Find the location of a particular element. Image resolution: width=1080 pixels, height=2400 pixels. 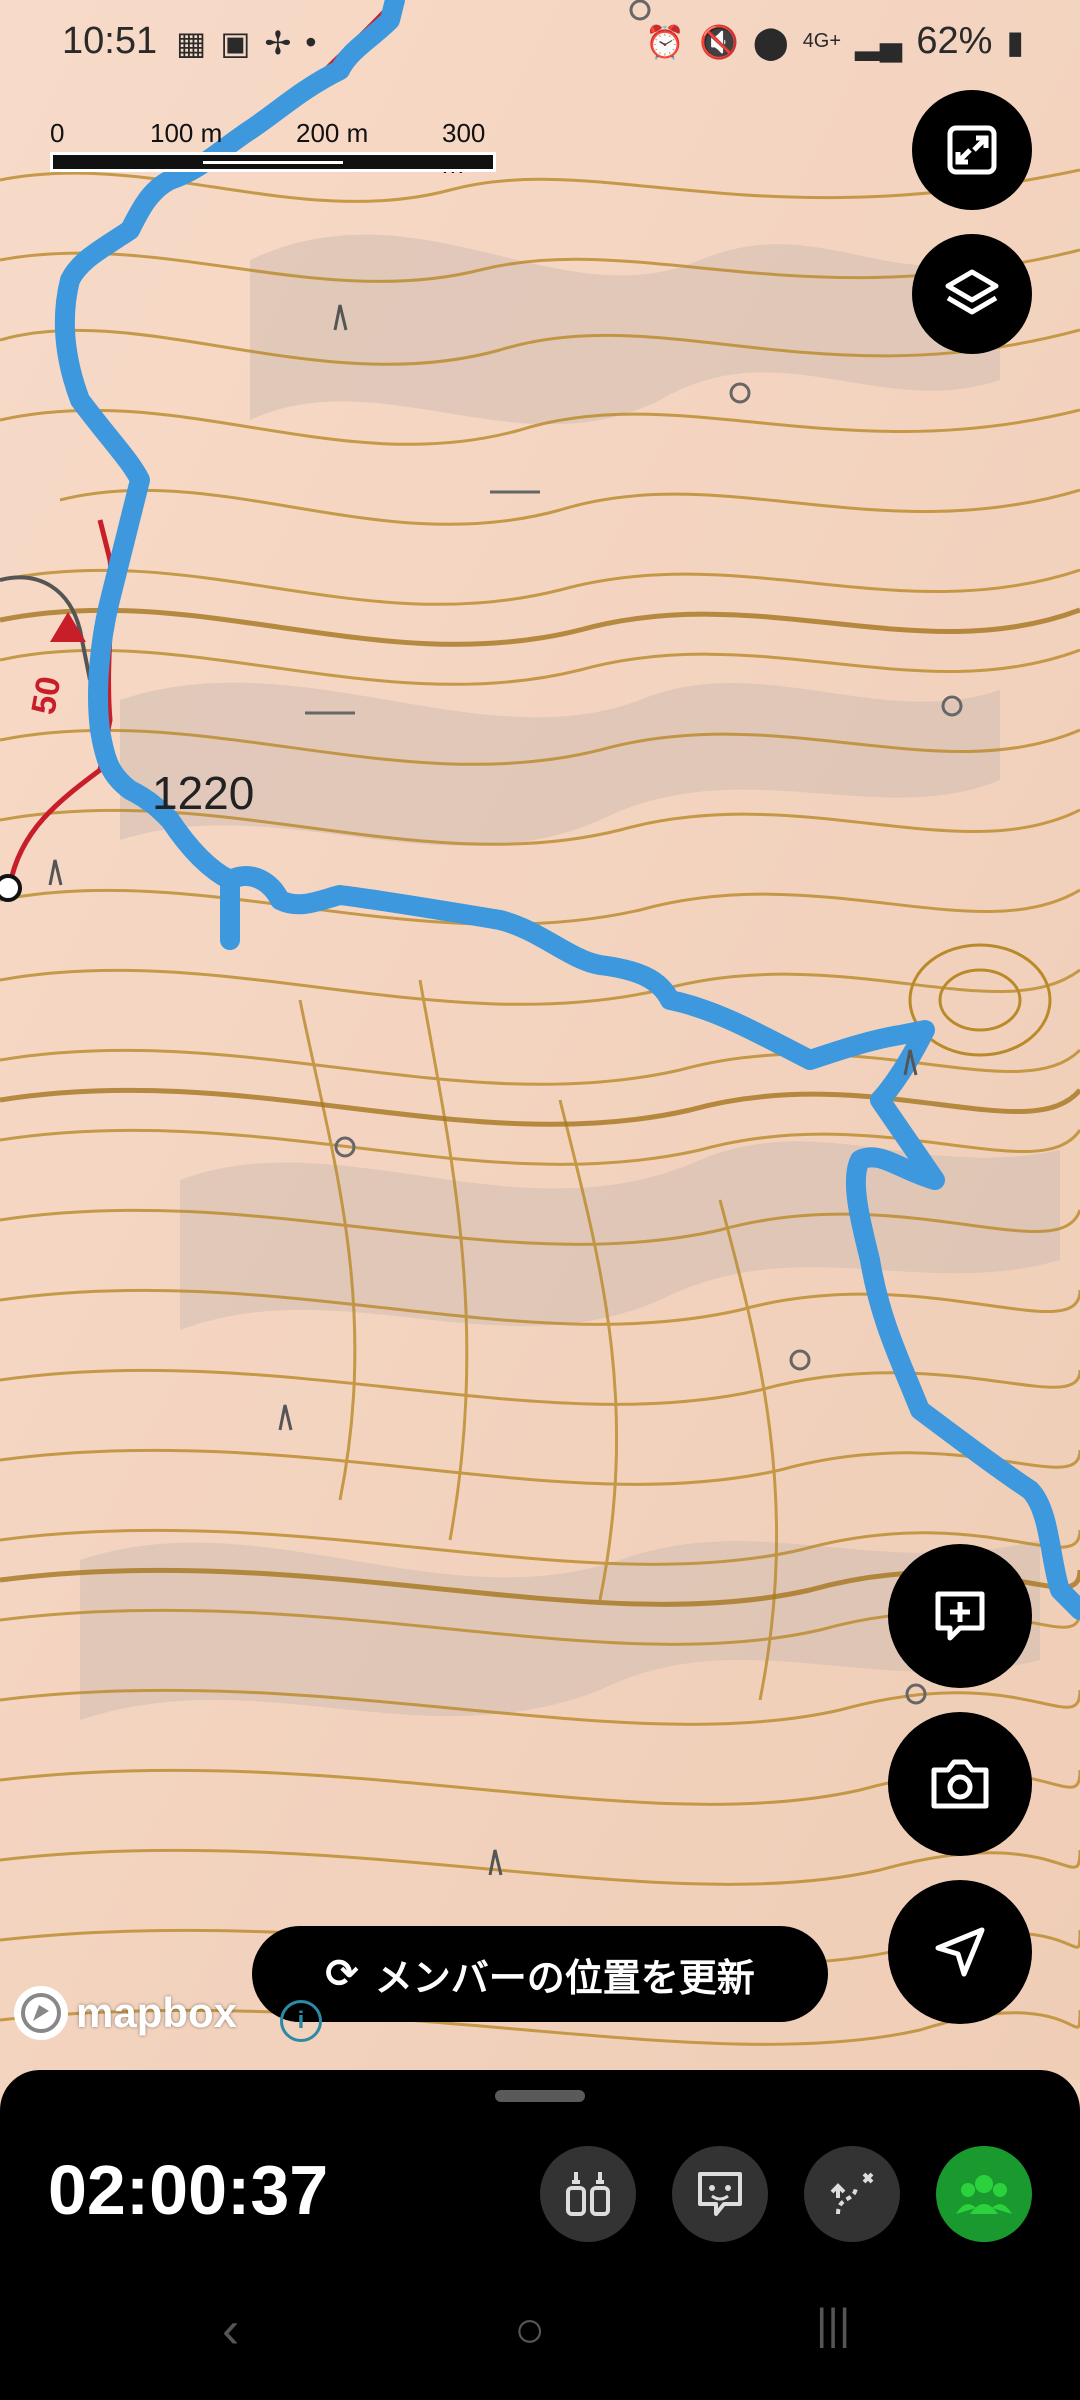

locate-button is located at coordinates (960, 1952).